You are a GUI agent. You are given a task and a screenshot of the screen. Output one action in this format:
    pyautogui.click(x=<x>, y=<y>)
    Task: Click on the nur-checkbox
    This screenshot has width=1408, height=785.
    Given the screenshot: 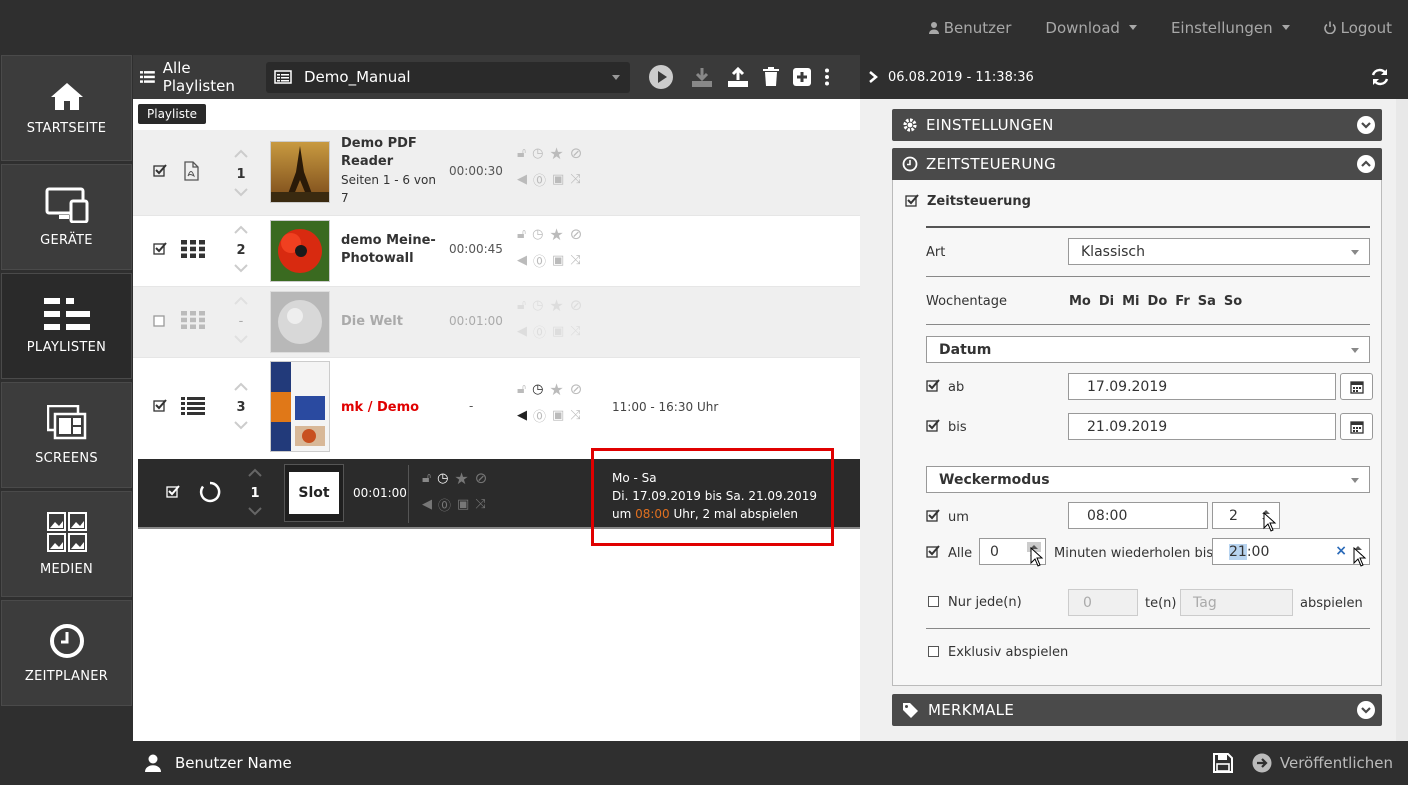 What is the action you would take?
    pyautogui.click(x=933, y=601)
    